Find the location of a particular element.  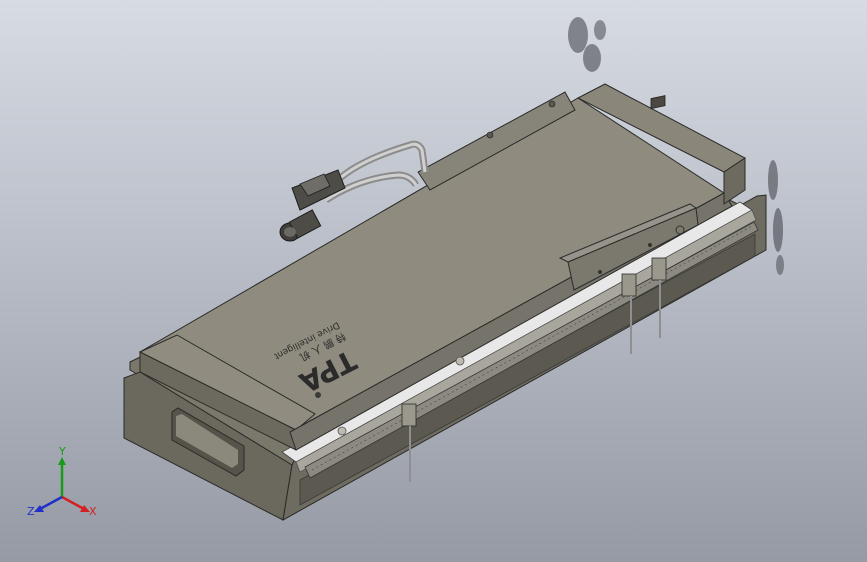

y-axis-label: Y is located at coordinates (62, 451).